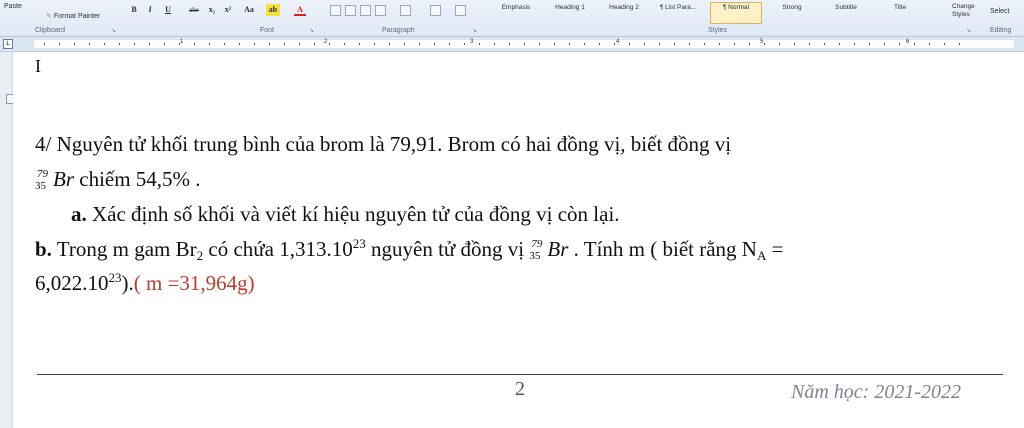 This screenshot has width=1024, height=428. I want to click on question-4b-label: b., so click(43, 249).